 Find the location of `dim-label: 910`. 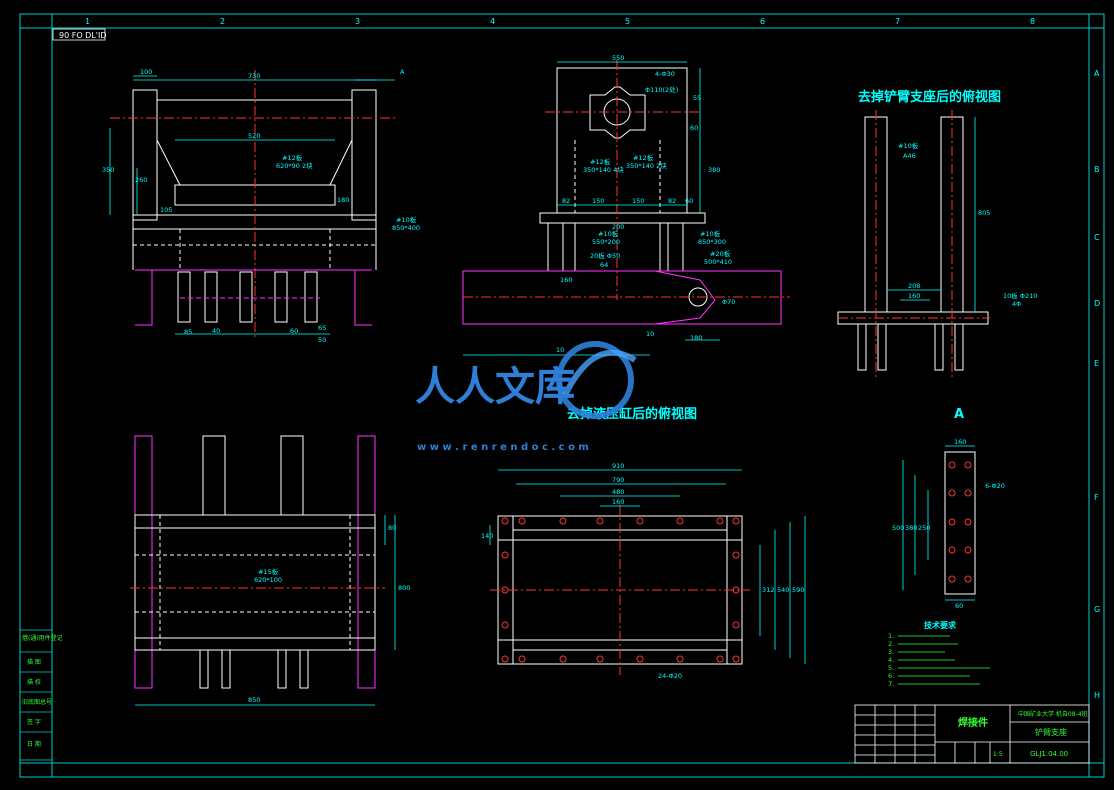

dim-label: 910 is located at coordinates (618, 466).